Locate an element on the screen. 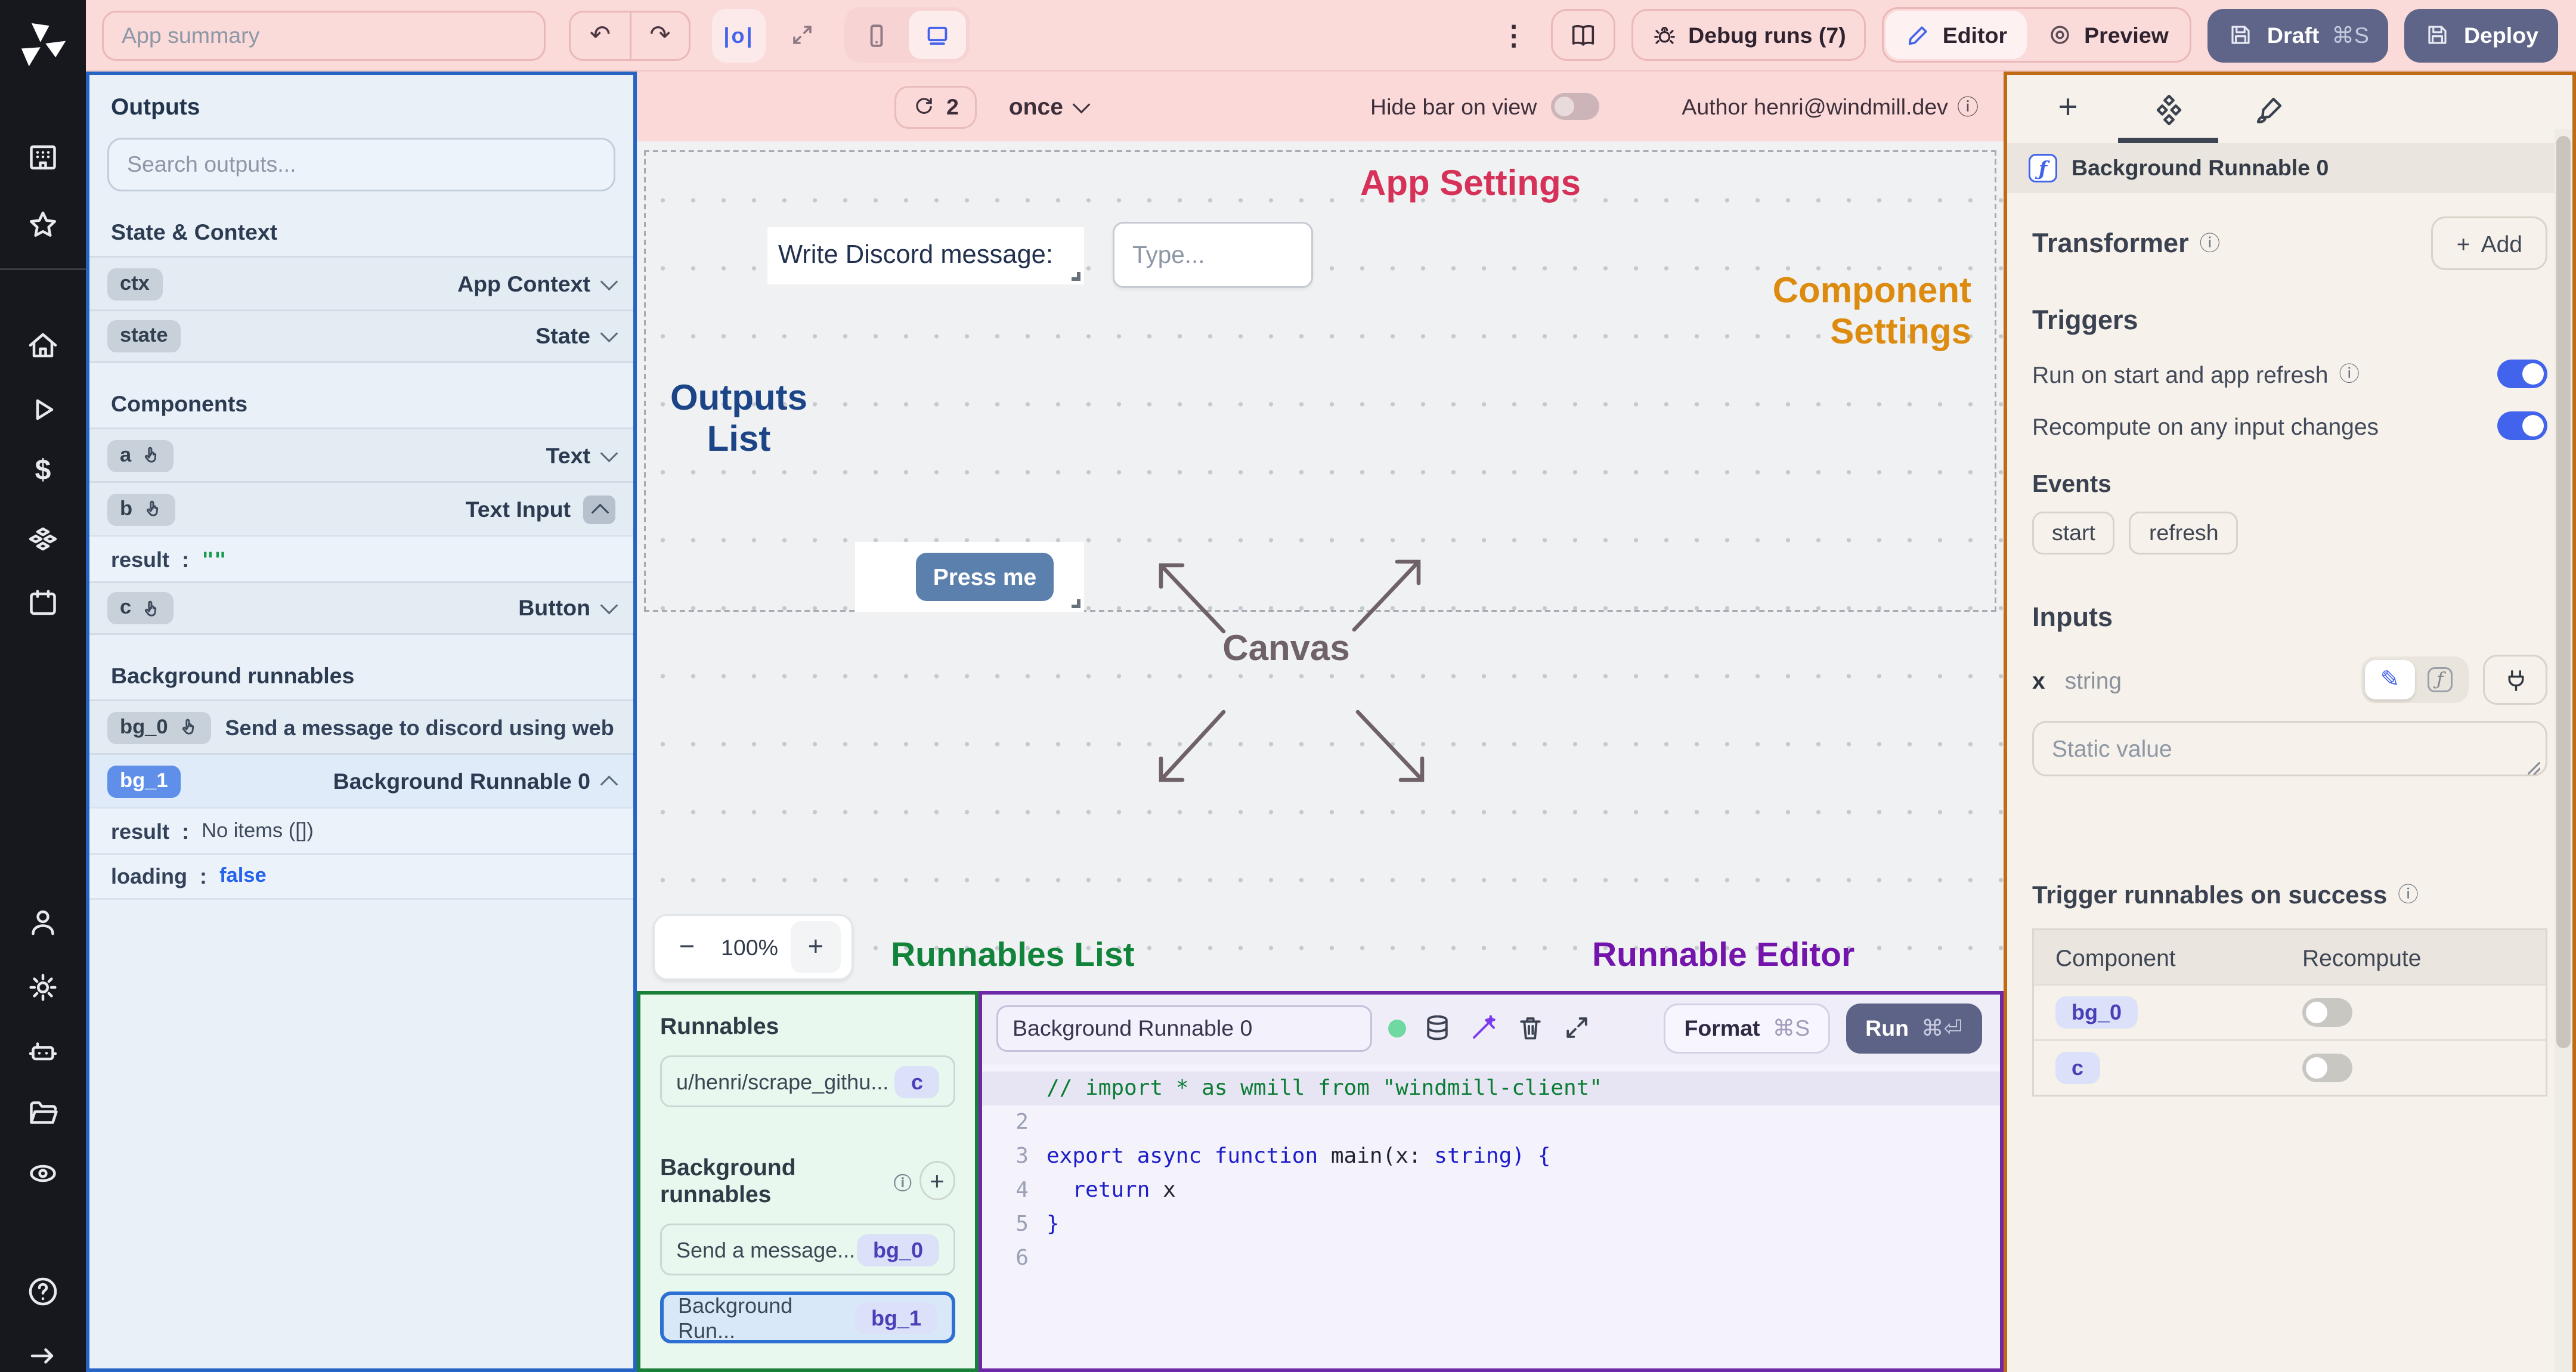  bg1-loading-row: loading : false is located at coordinates (361, 876).